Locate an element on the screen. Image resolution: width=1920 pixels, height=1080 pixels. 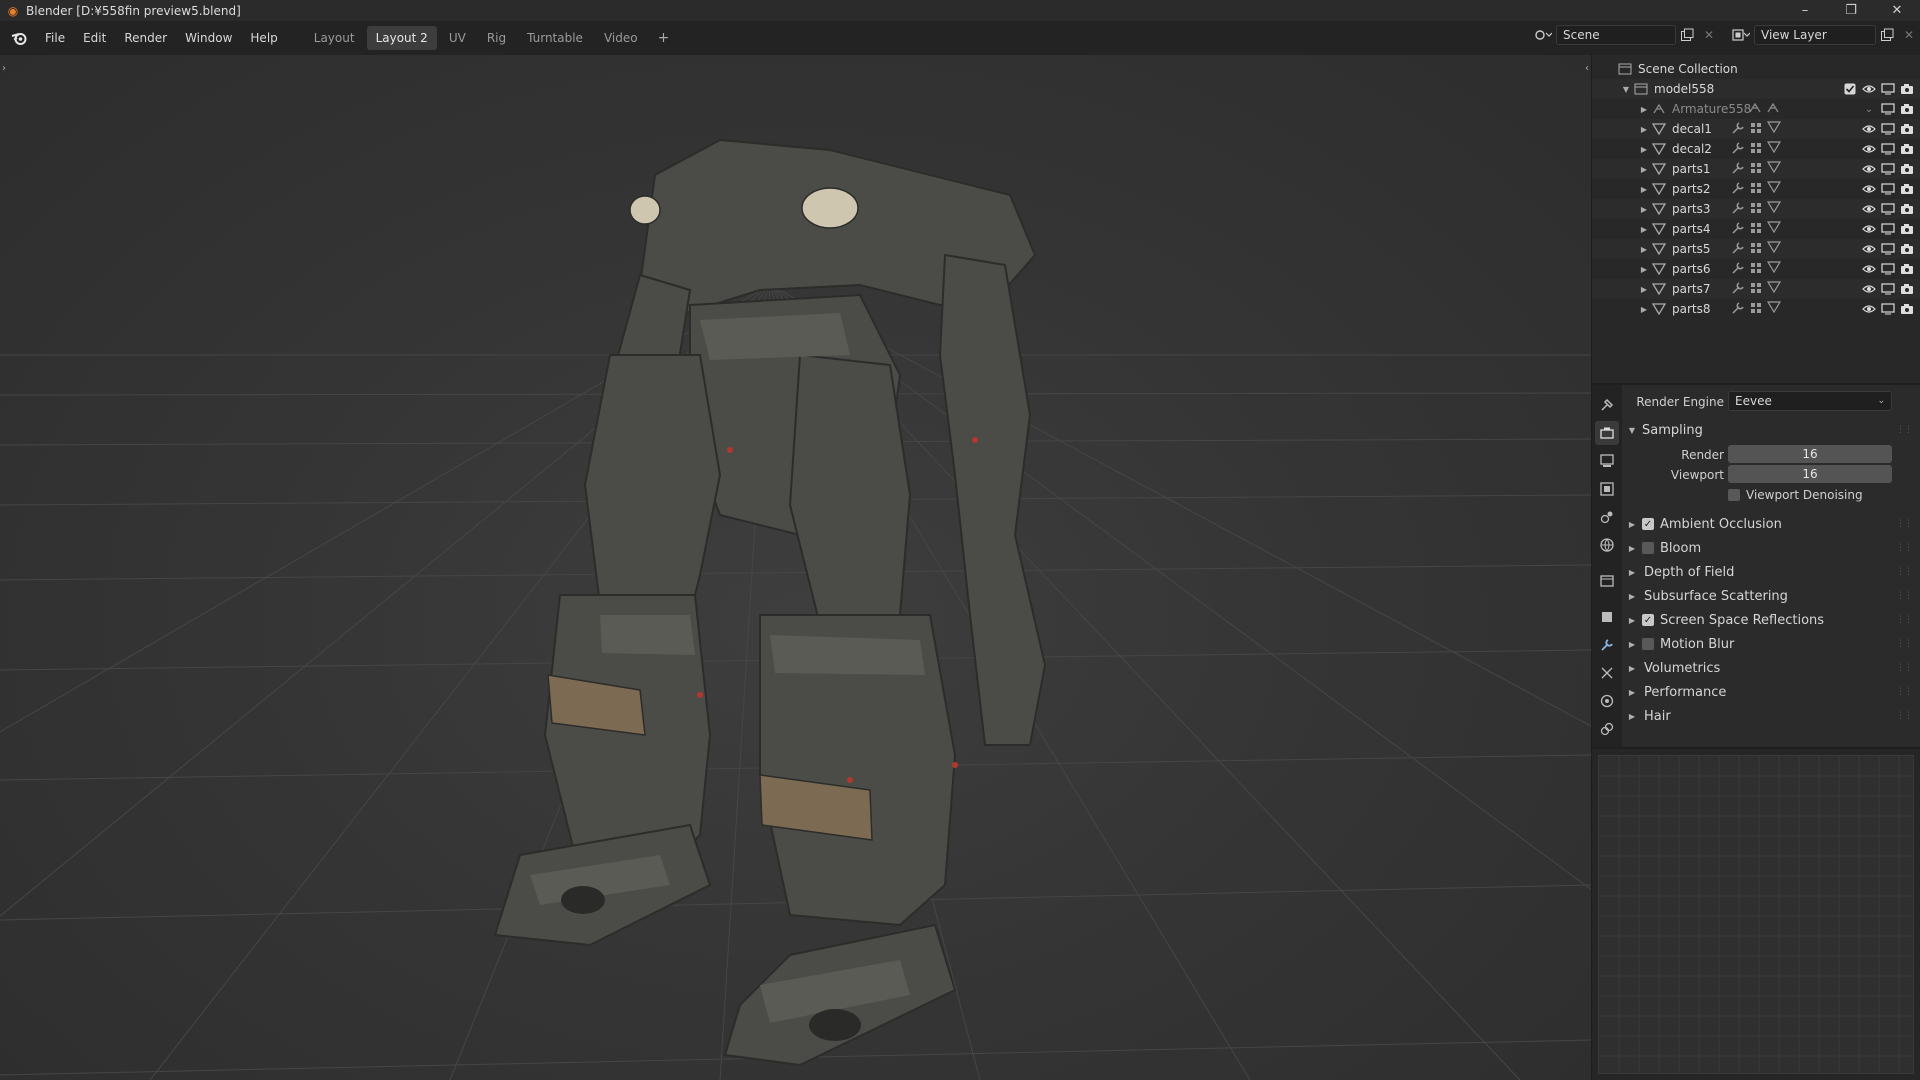
outliner-item-label: decal2 is located at coordinates (1692, 149).